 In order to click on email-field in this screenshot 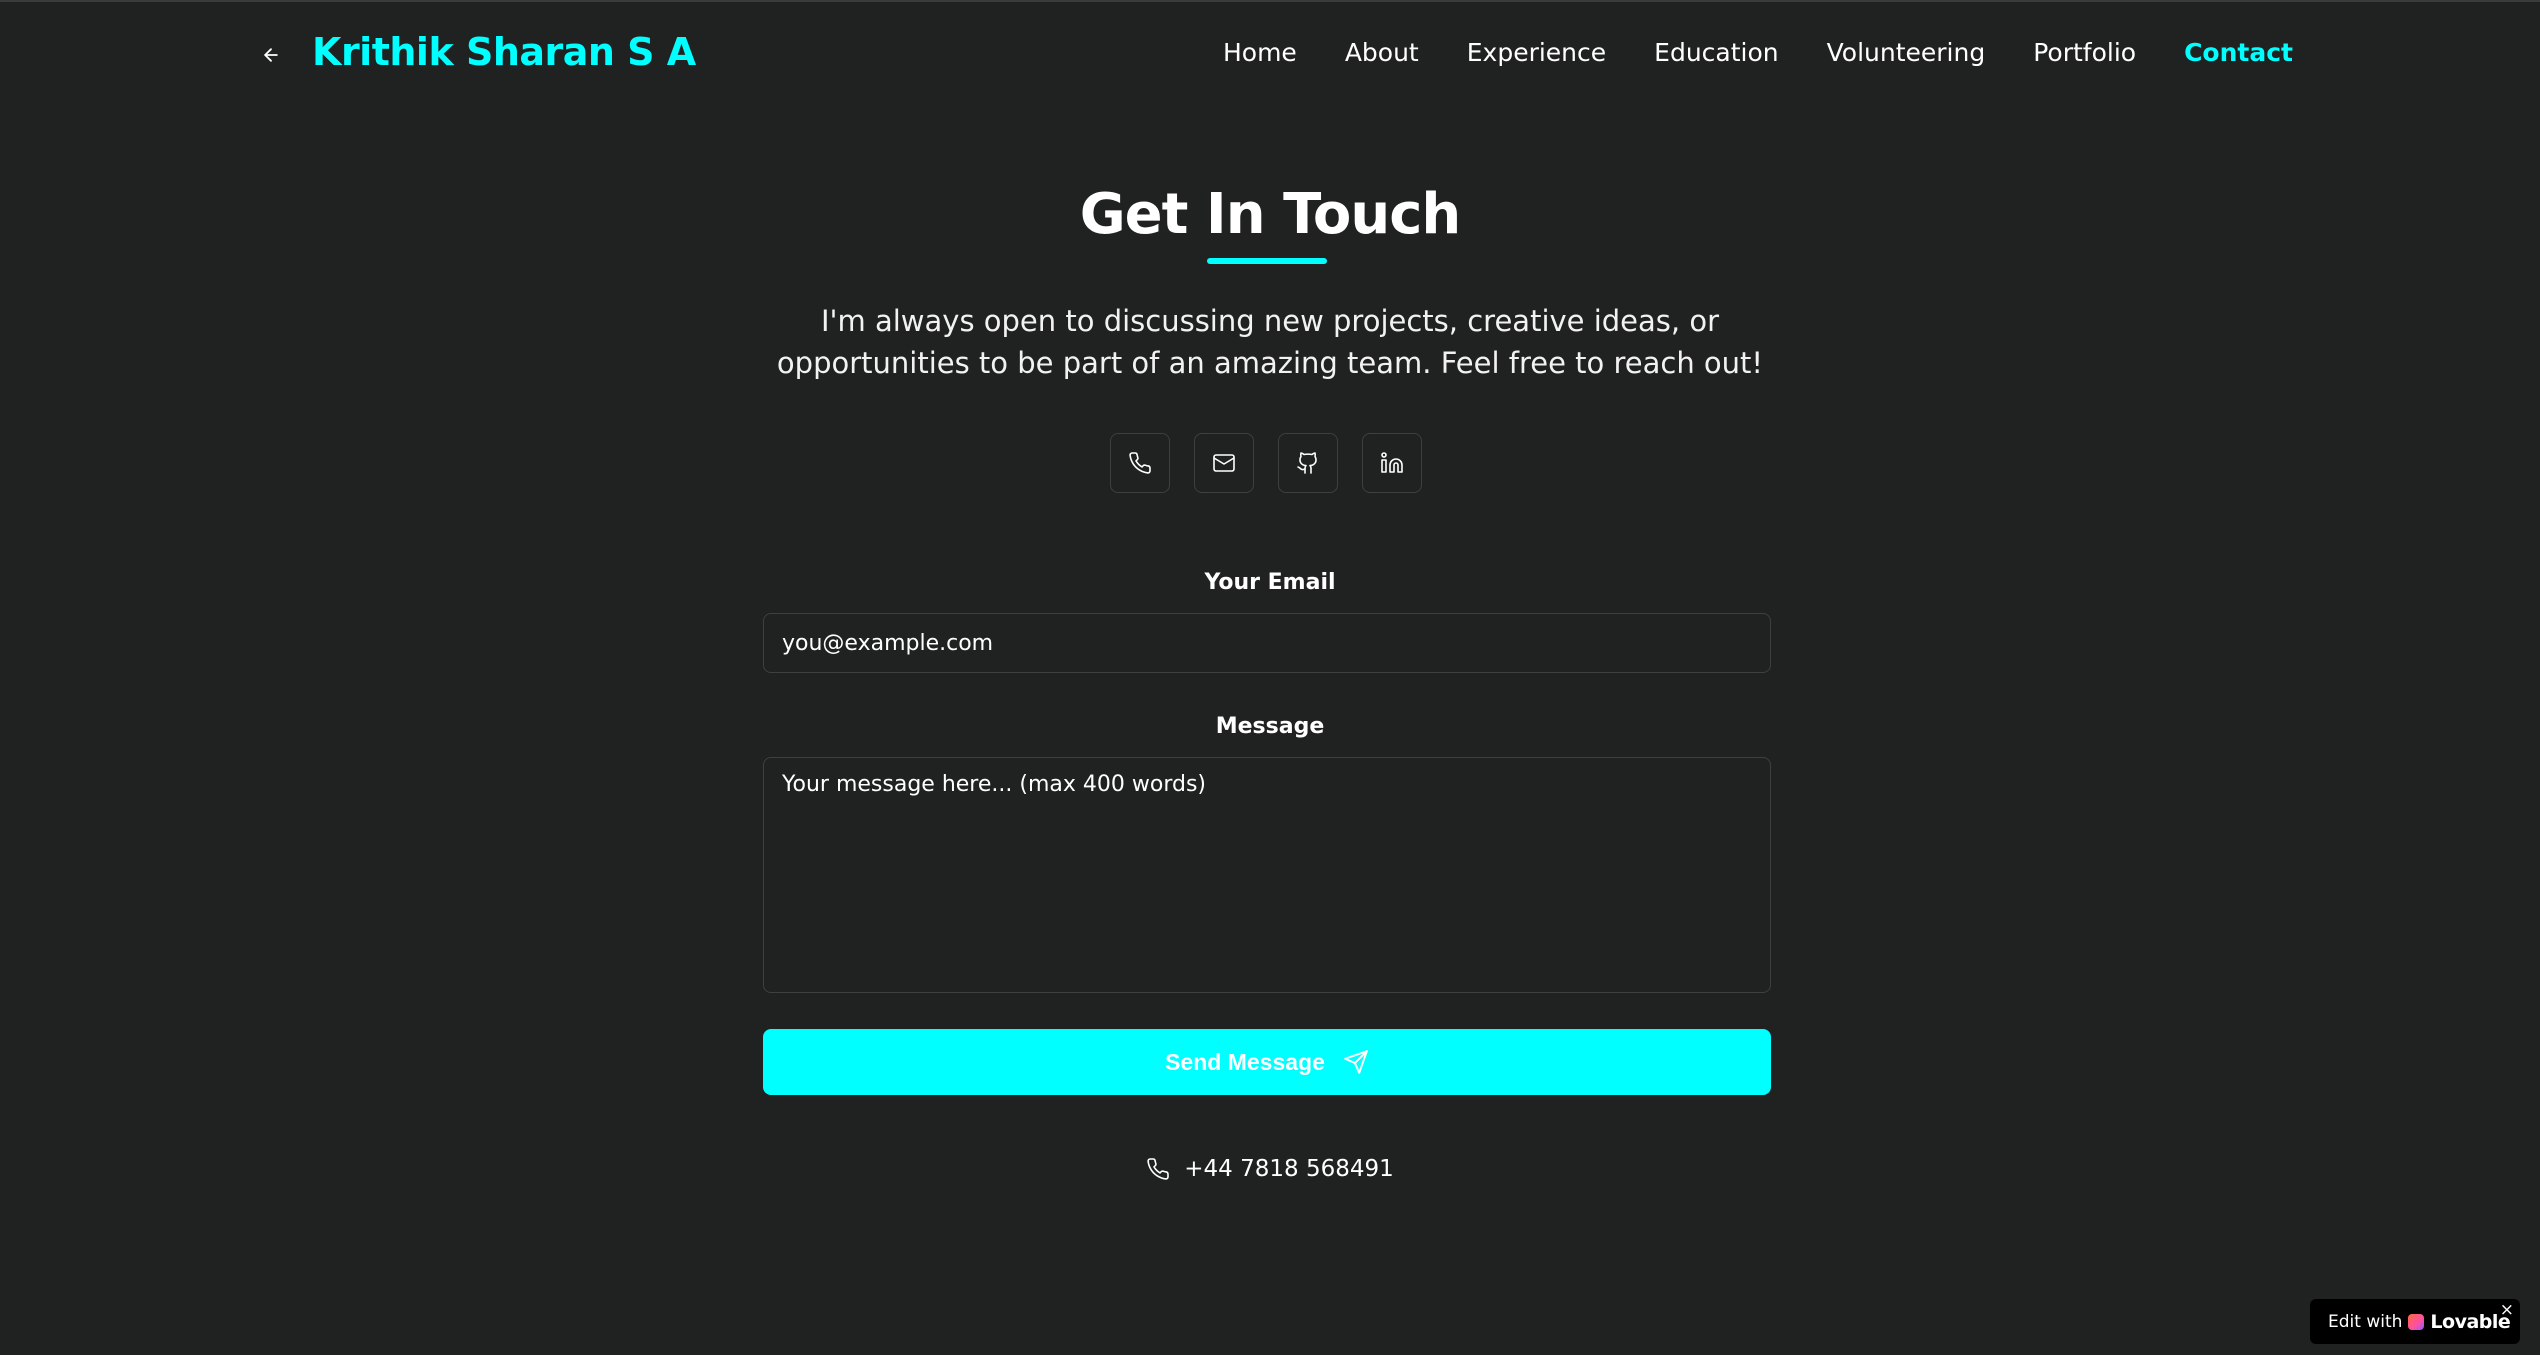, I will do `click(1267, 643)`.